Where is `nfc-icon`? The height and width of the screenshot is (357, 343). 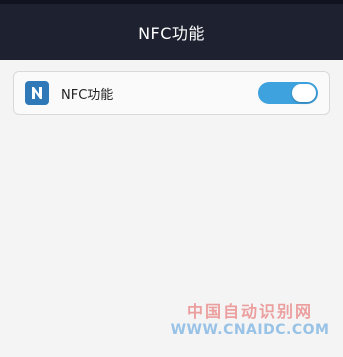
nfc-icon is located at coordinates (37, 93).